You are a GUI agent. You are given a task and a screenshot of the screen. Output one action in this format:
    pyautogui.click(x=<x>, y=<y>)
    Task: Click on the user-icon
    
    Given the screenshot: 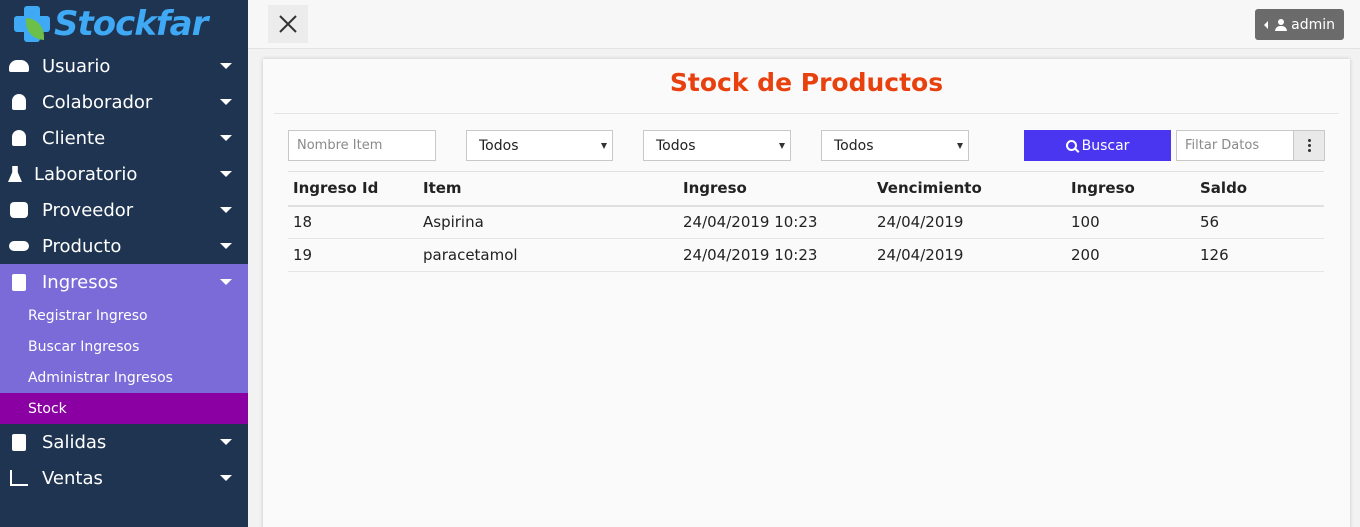 What is the action you would take?
    pyautogui.click(x=1281, y=24)
    